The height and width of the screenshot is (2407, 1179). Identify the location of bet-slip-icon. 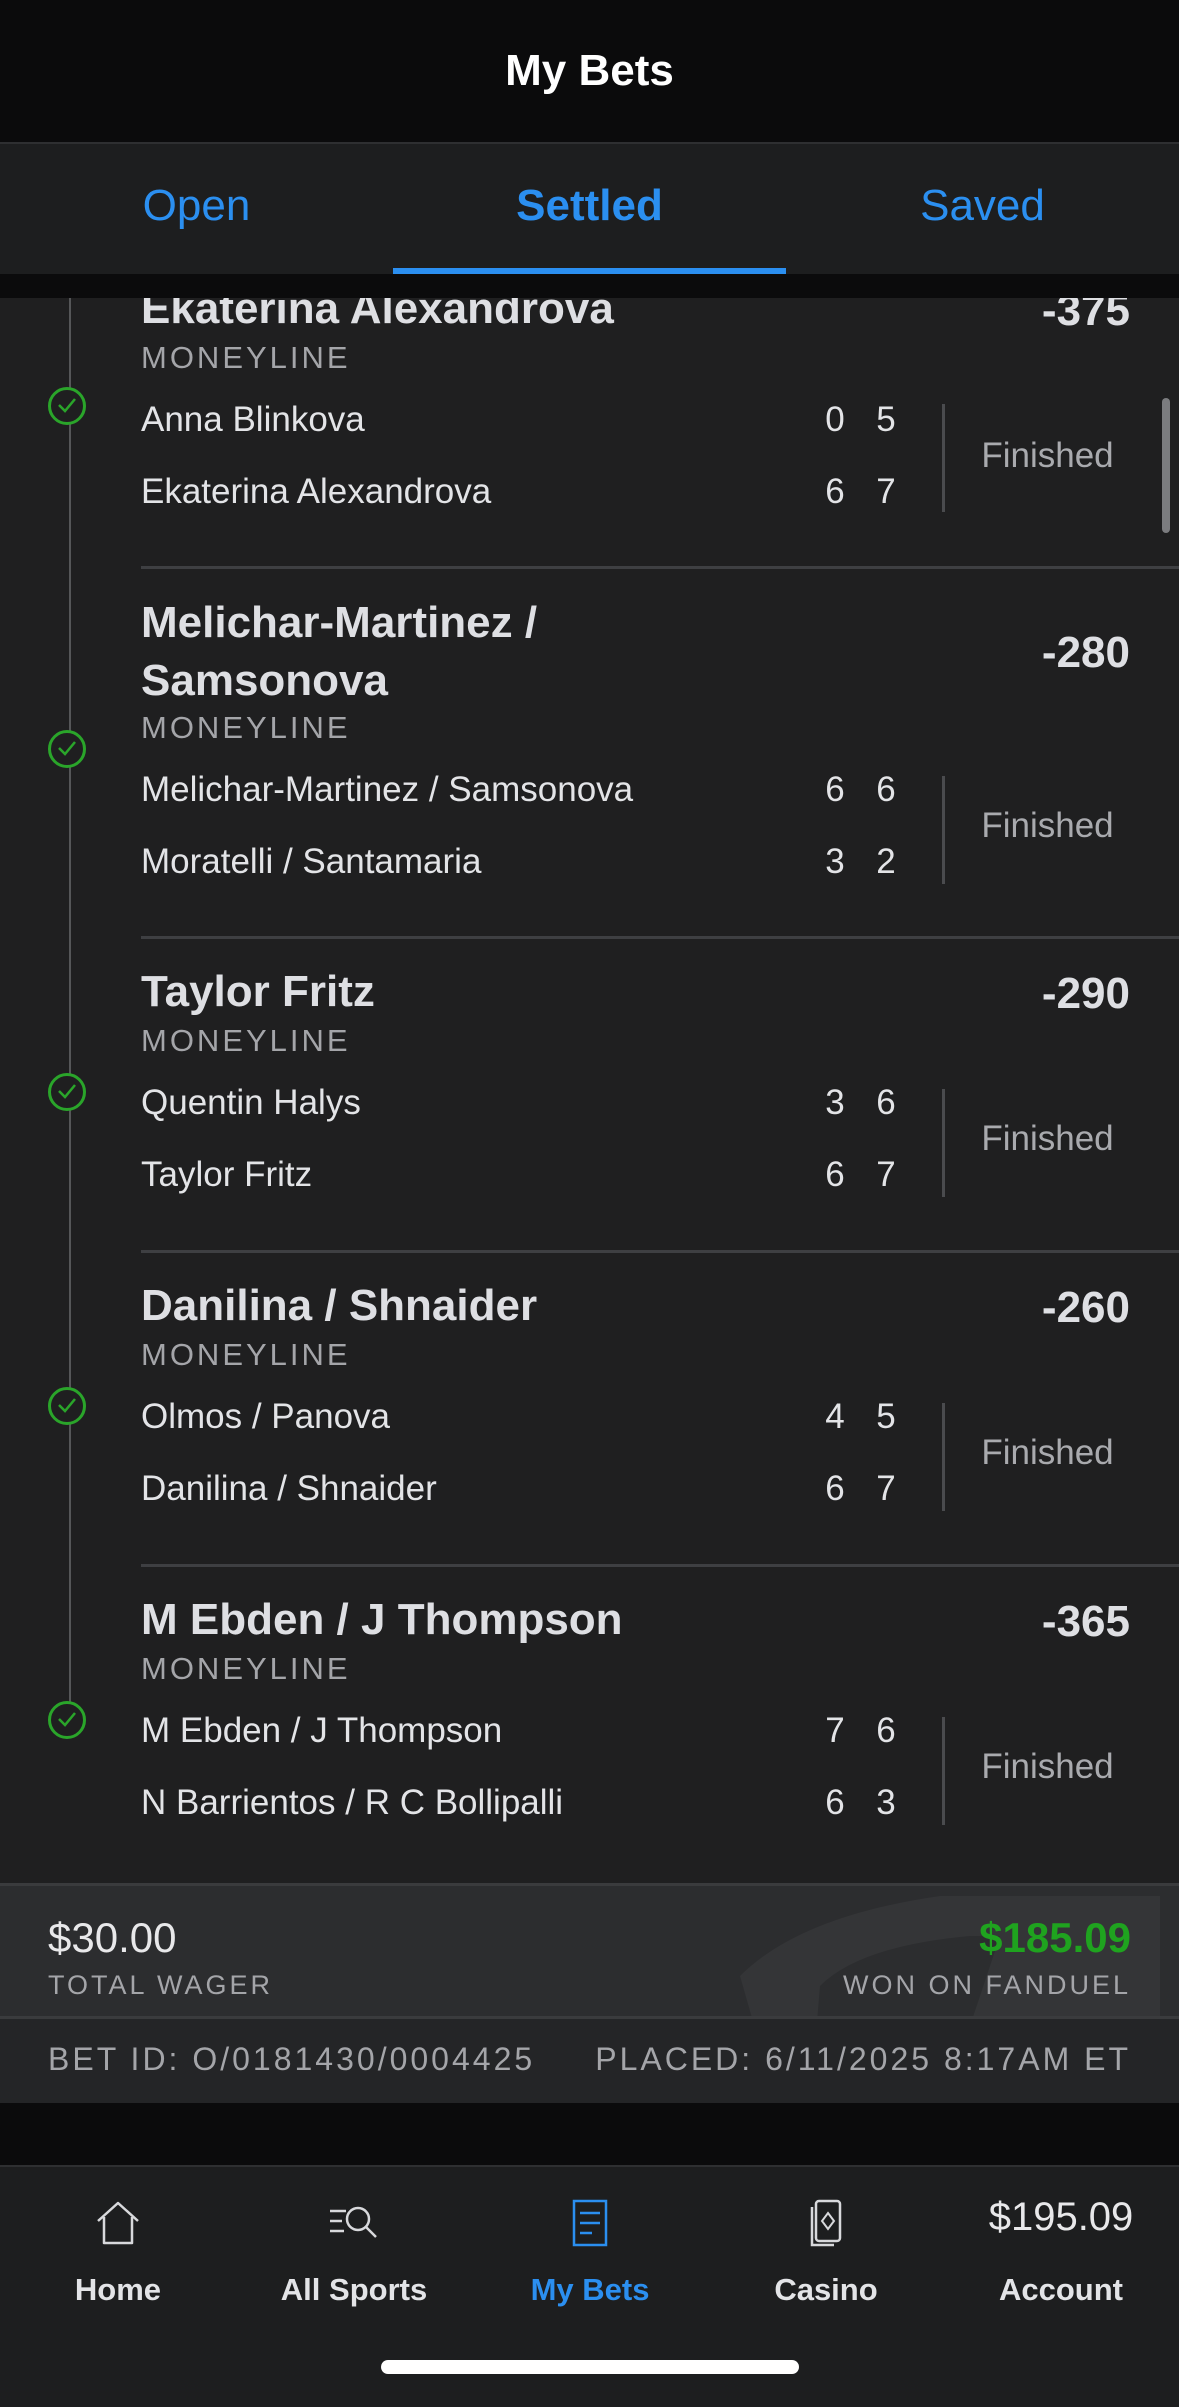
(590, 2223).